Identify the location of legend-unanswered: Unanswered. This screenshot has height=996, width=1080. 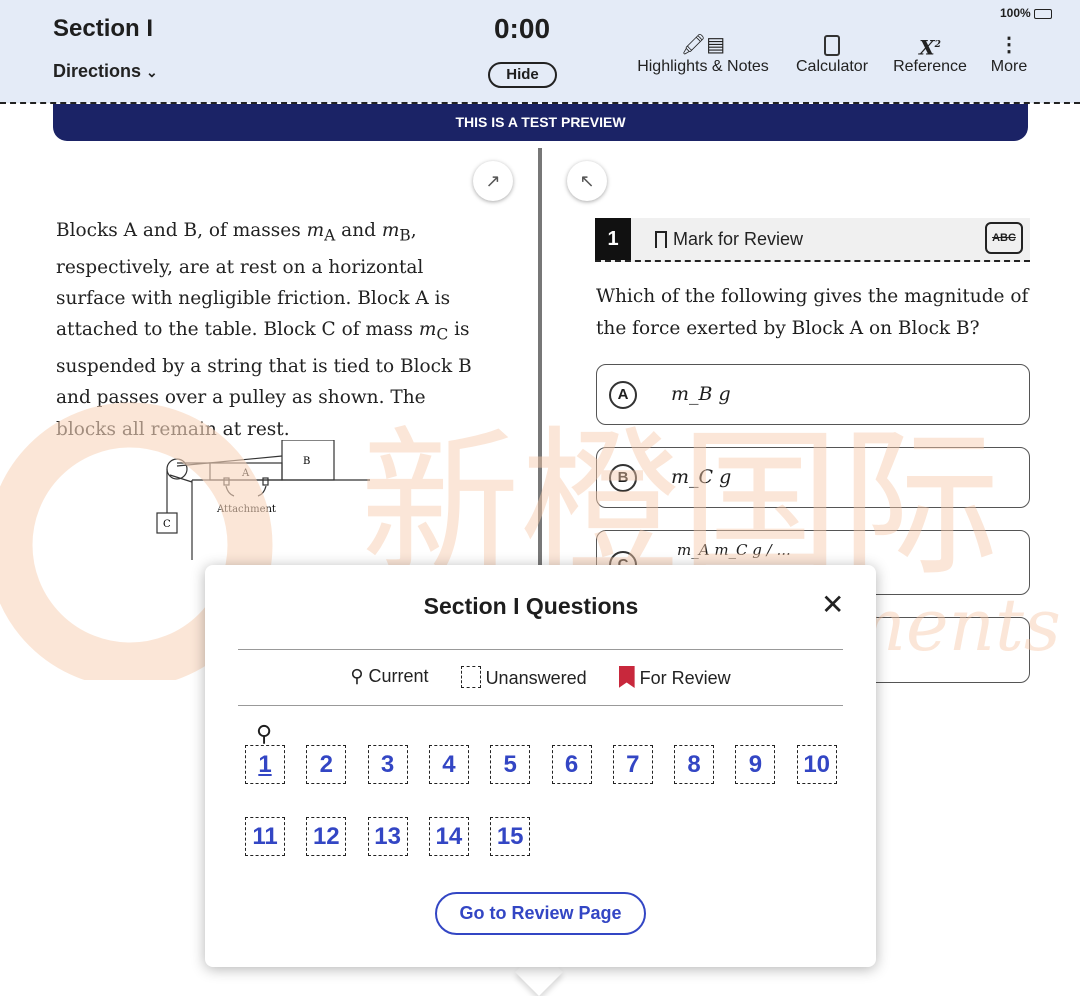
(523, 677).